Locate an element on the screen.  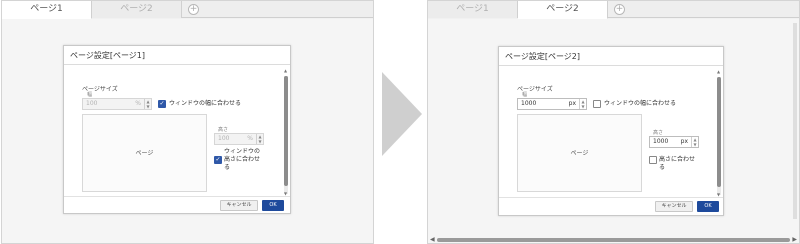
width-unit: px is located at coordinates (572, 103).